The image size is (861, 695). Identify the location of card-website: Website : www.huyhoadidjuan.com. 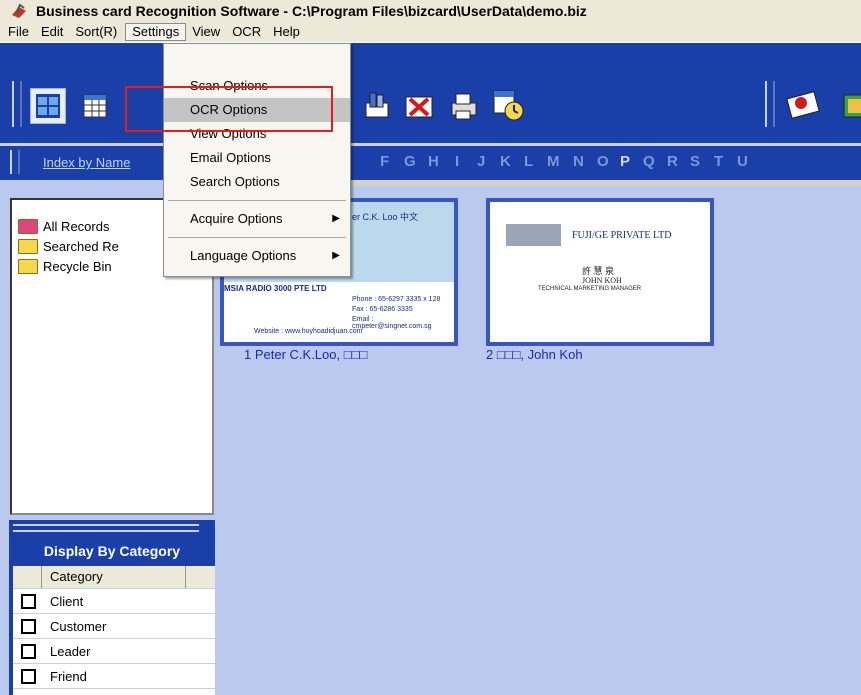
(308, 331).